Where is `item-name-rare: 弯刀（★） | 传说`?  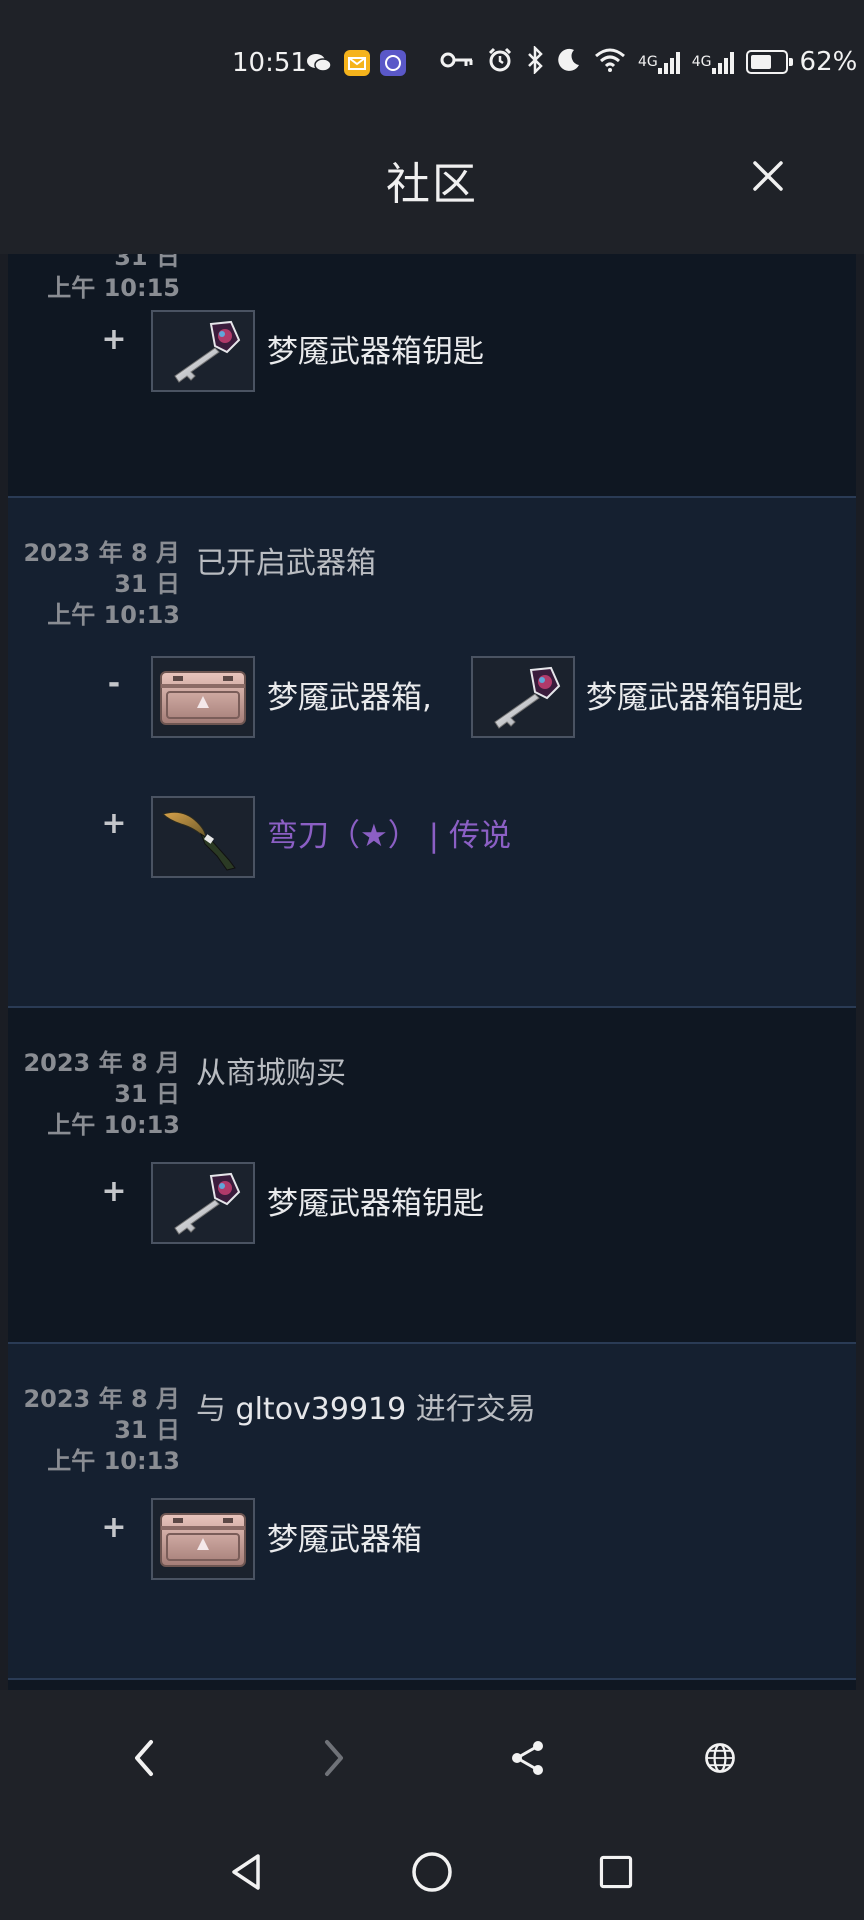 item-name-rare: 弯刀（★） | 传说 is located at coordinates (389, 832).